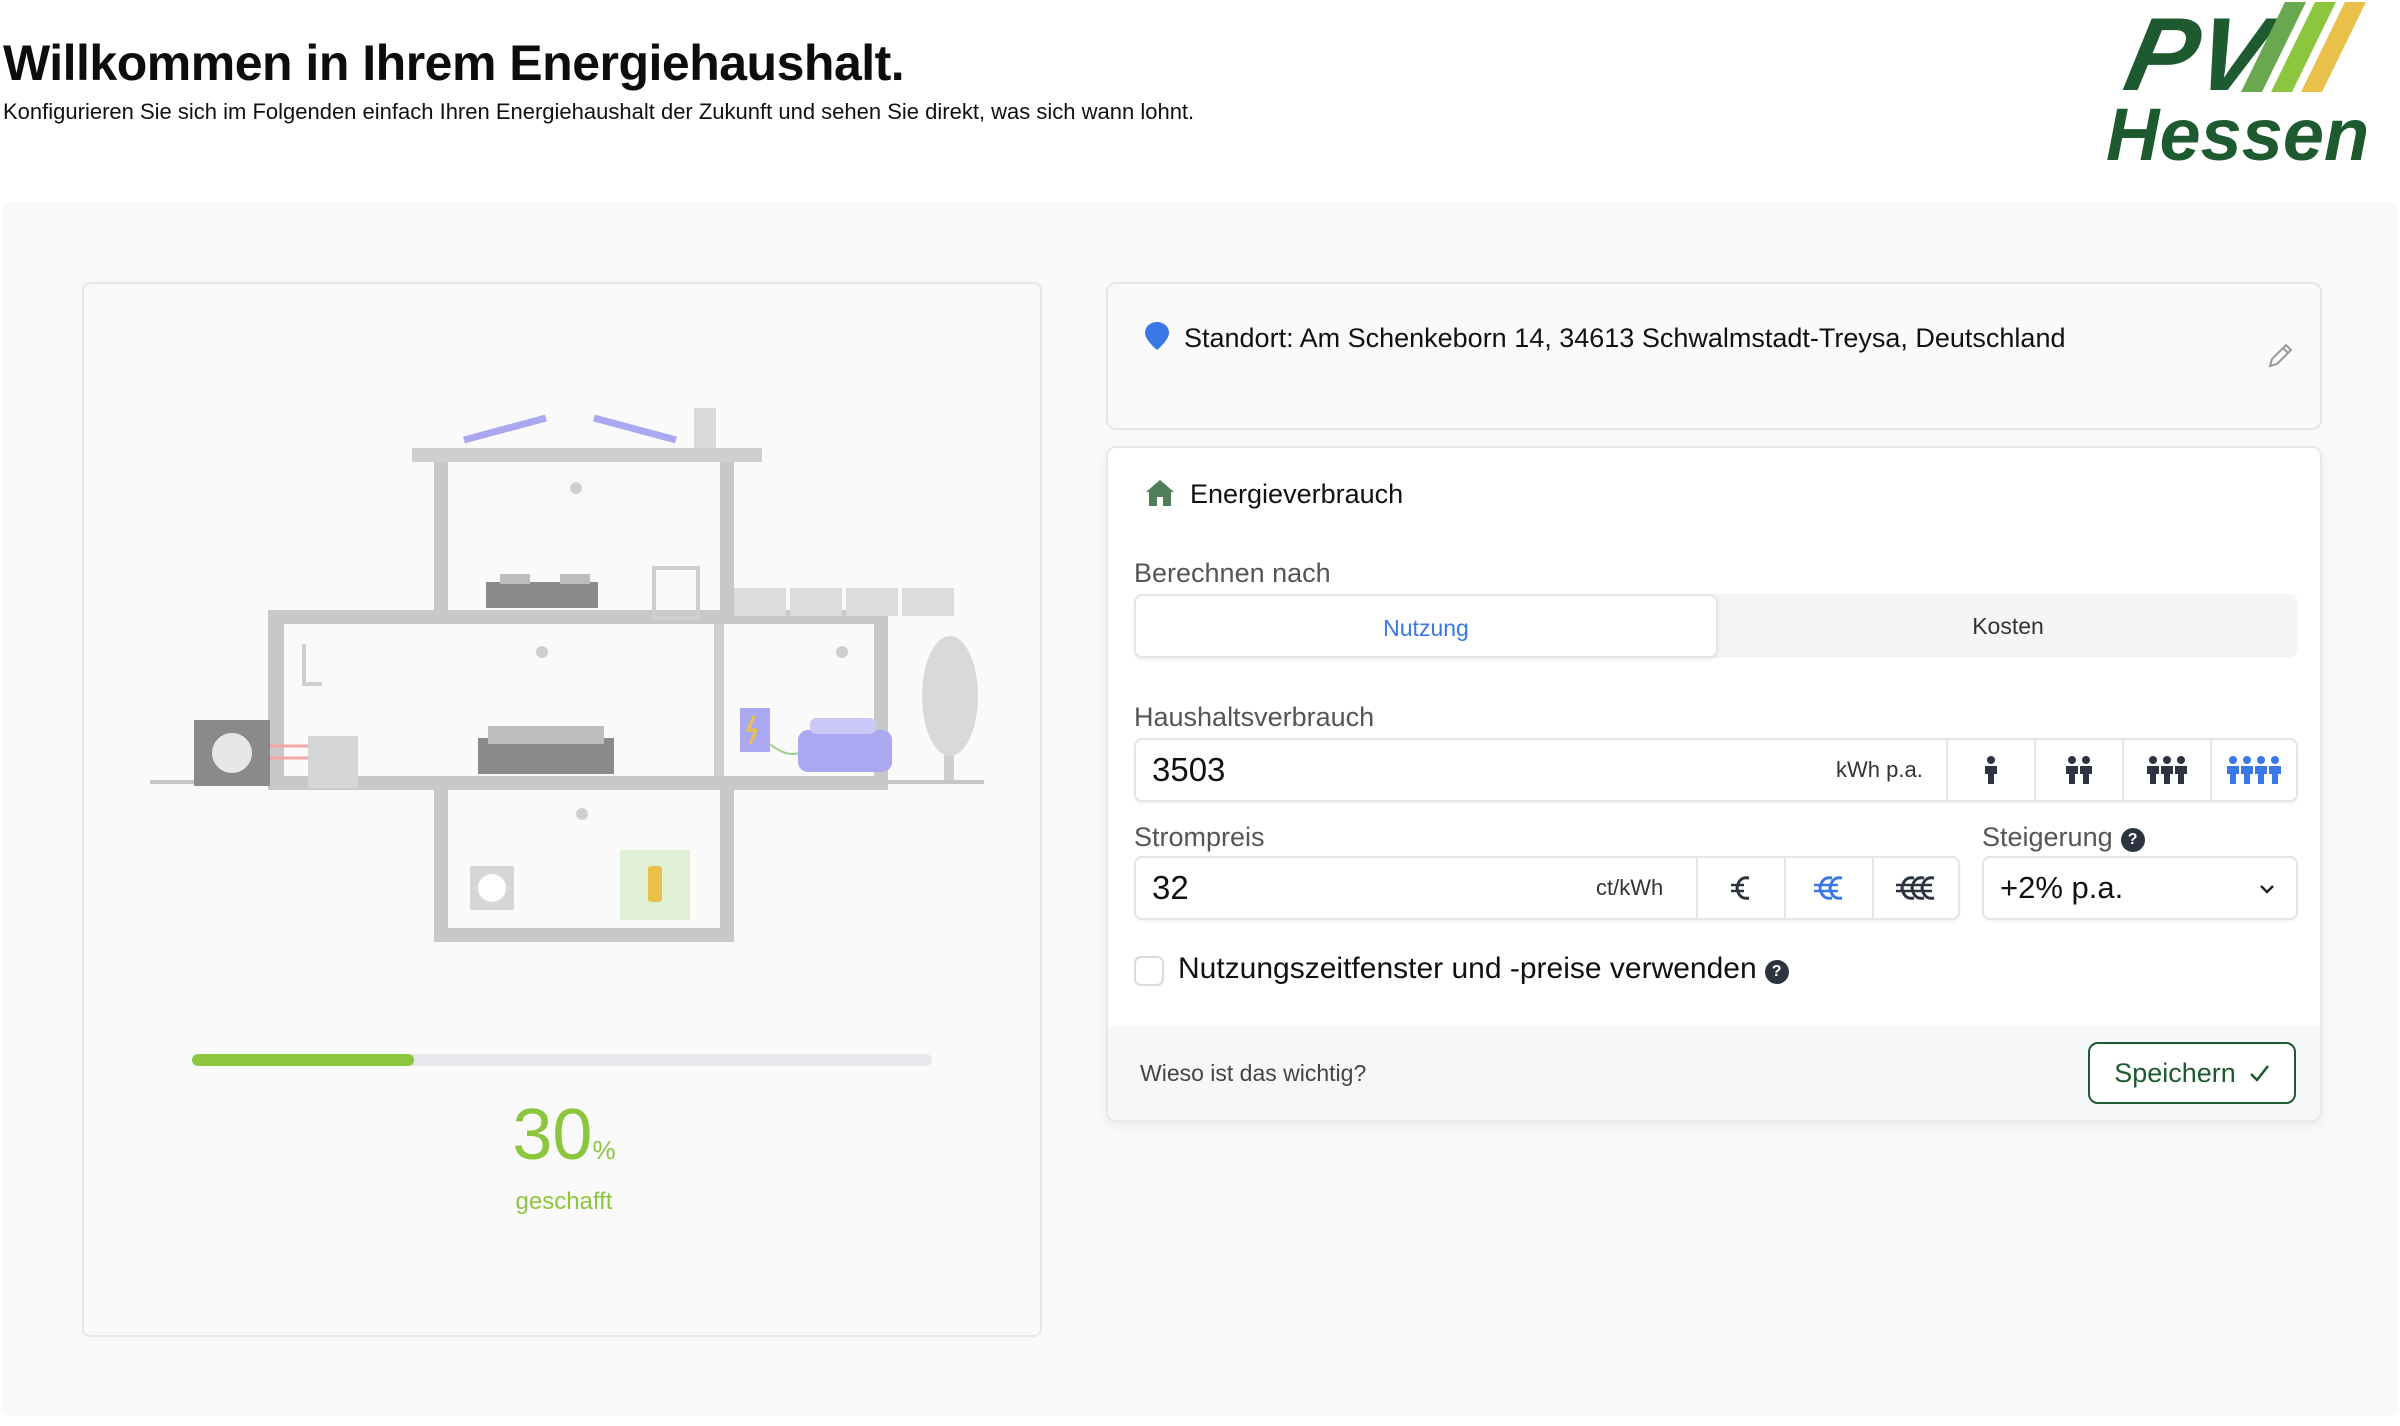 The image size is (2400, 1426). I want to click on double-euro-icon, so click(1828, 888).